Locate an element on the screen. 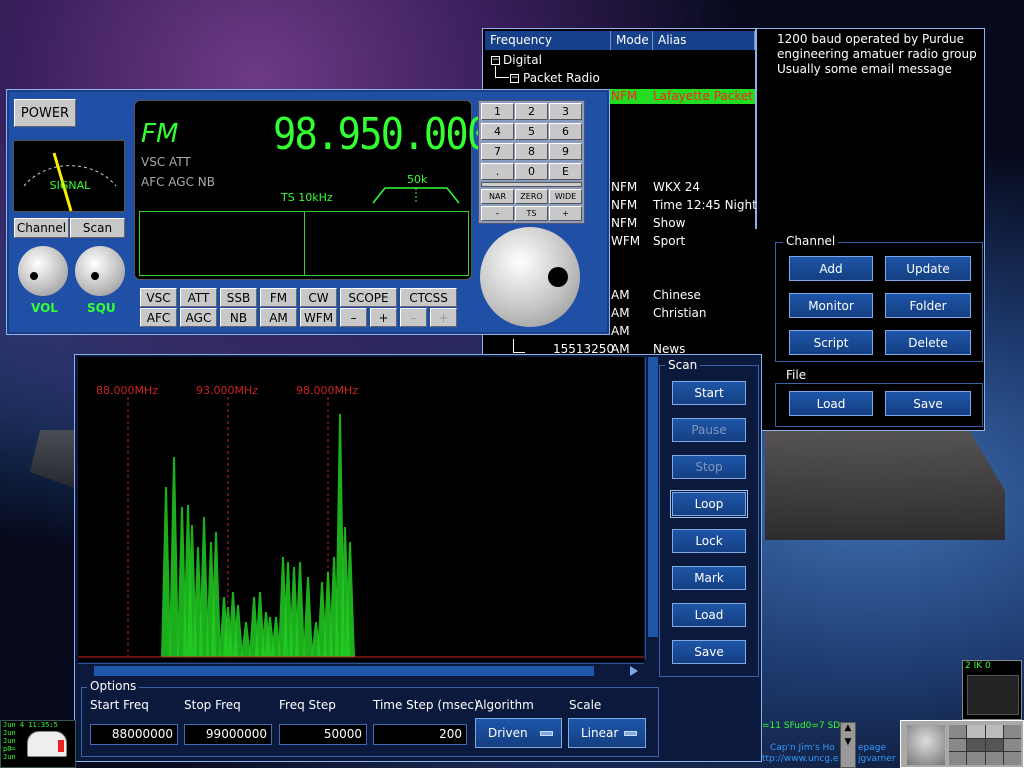 The image size is (1024, 768). key-1: 1 is located at coordinates (497, 111).